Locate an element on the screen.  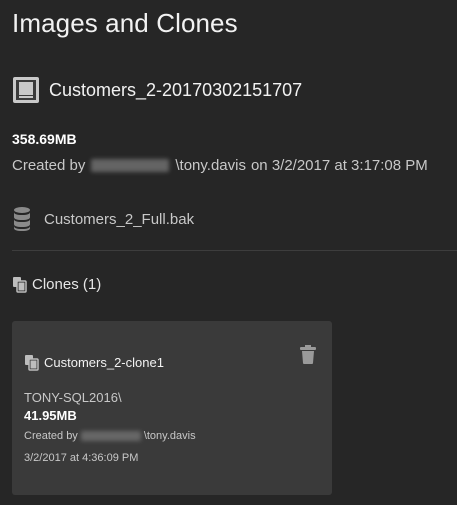
clone-size: 41.95MB is located at coordinates (50, 415).